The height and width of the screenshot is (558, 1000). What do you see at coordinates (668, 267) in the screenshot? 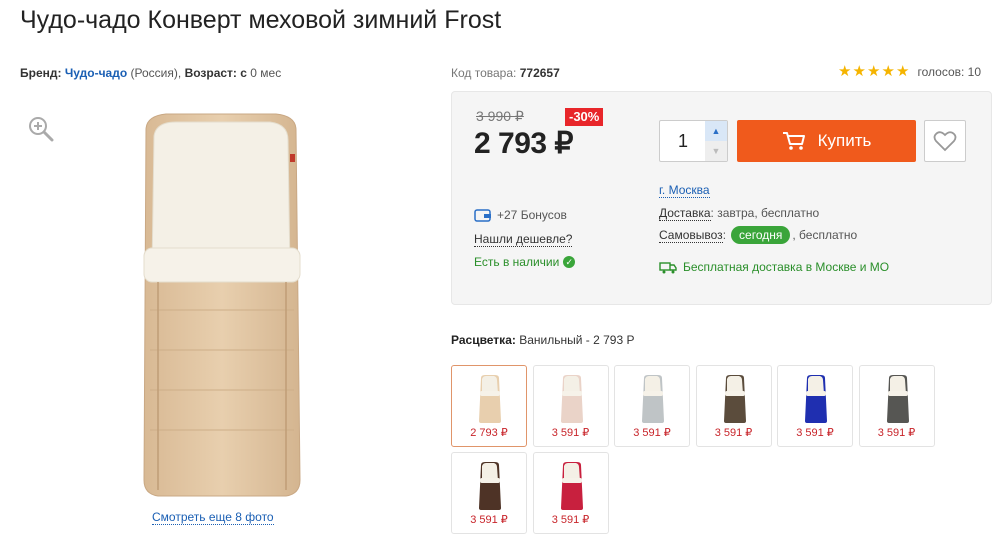
I see `truck-icon` at bounding box center [668, 267].